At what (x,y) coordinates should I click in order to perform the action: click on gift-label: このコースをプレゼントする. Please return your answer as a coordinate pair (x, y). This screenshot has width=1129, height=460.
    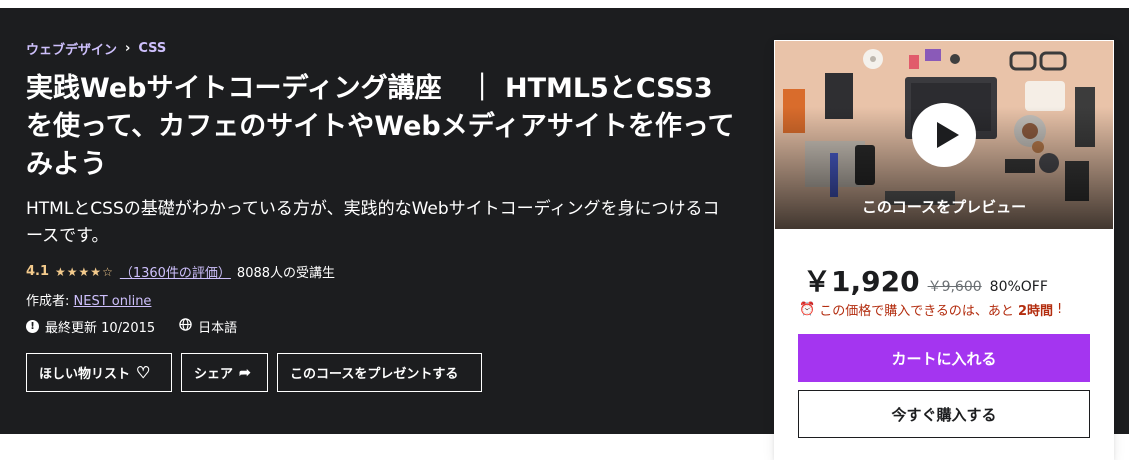
    Looking at the image, I should click on (374, 373).